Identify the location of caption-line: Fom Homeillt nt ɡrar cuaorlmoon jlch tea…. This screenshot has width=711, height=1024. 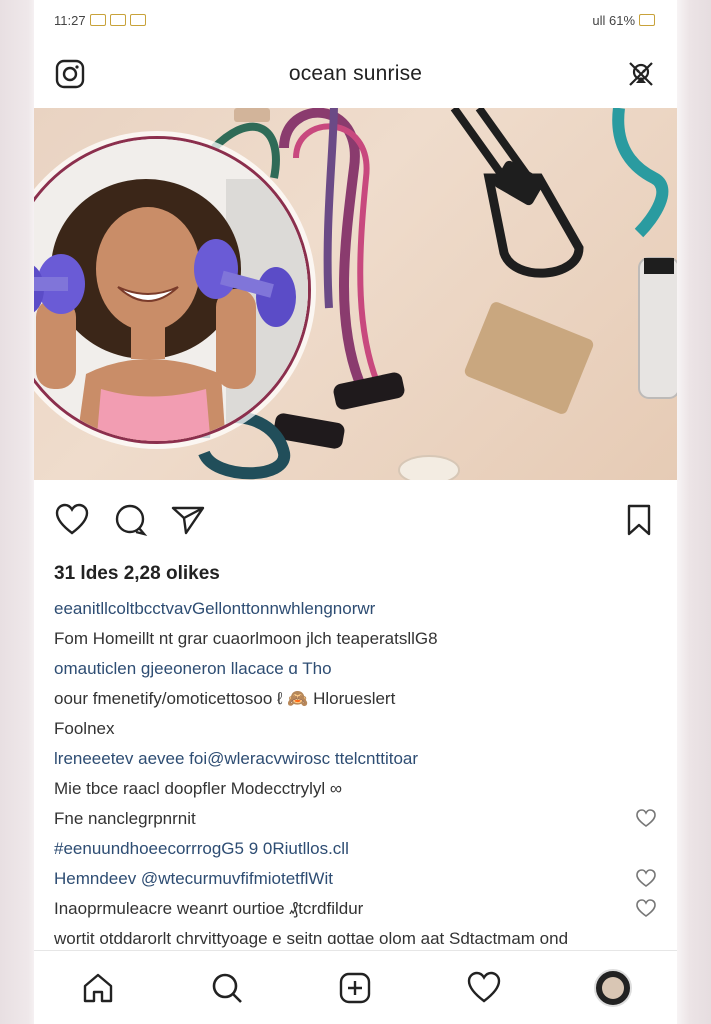
(246, 638).